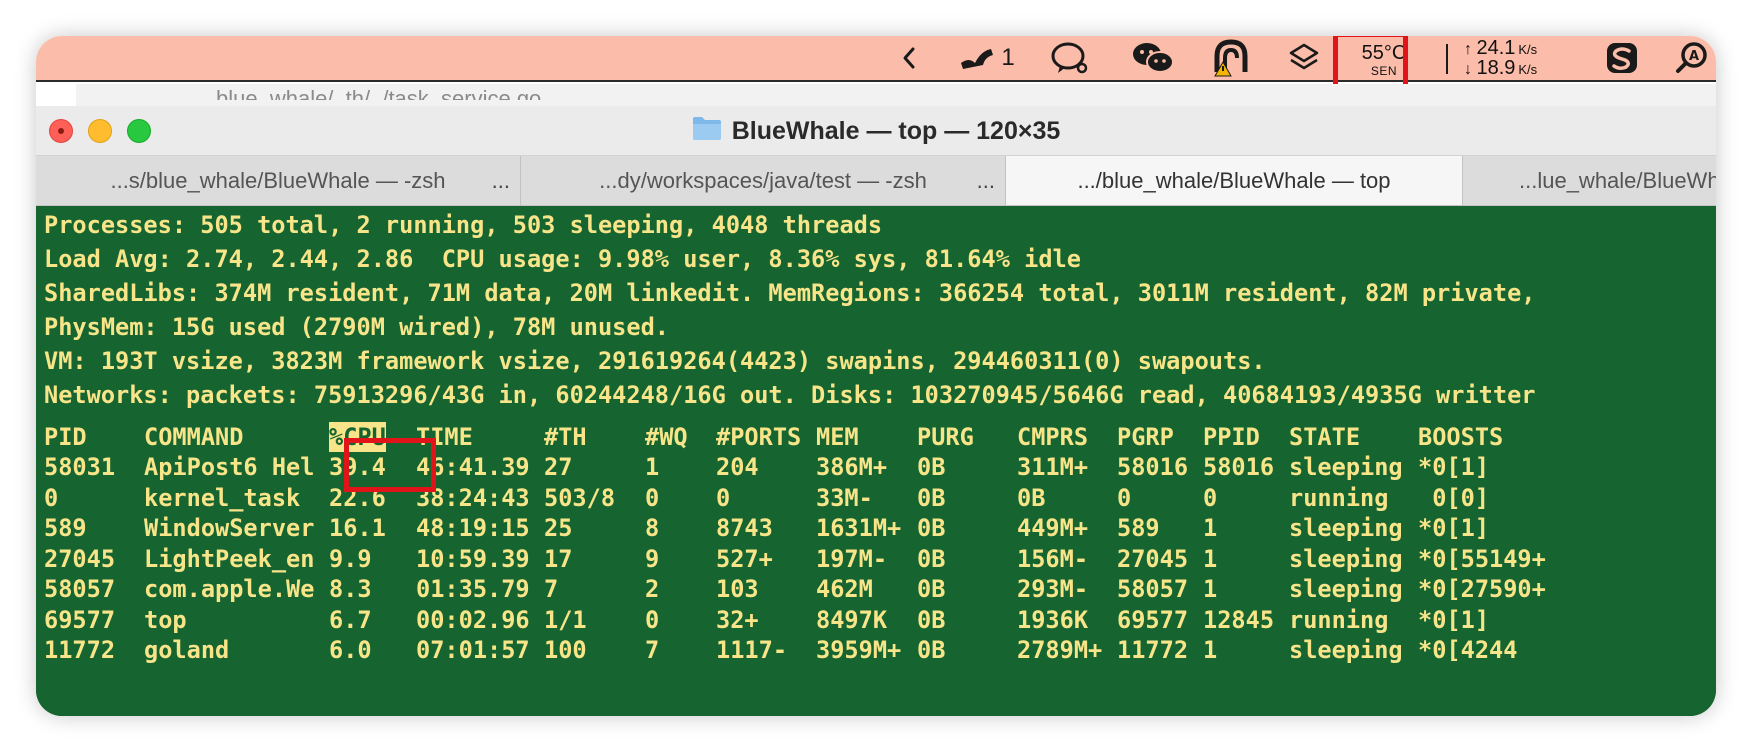 This screenshot has height=752, width=1752. Describe the element at coordinates (350, 619) in the screenshot. I see `table-cell: 6.7` at that location.